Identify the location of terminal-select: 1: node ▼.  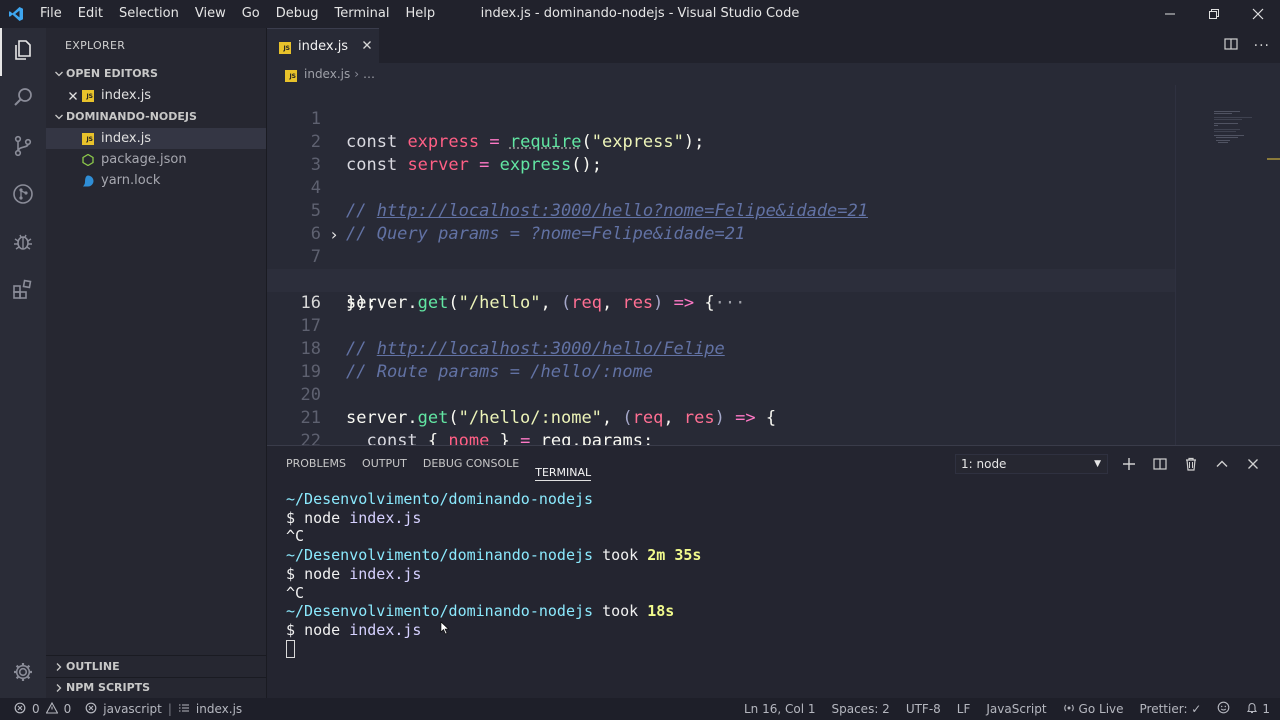
(1031, 464).